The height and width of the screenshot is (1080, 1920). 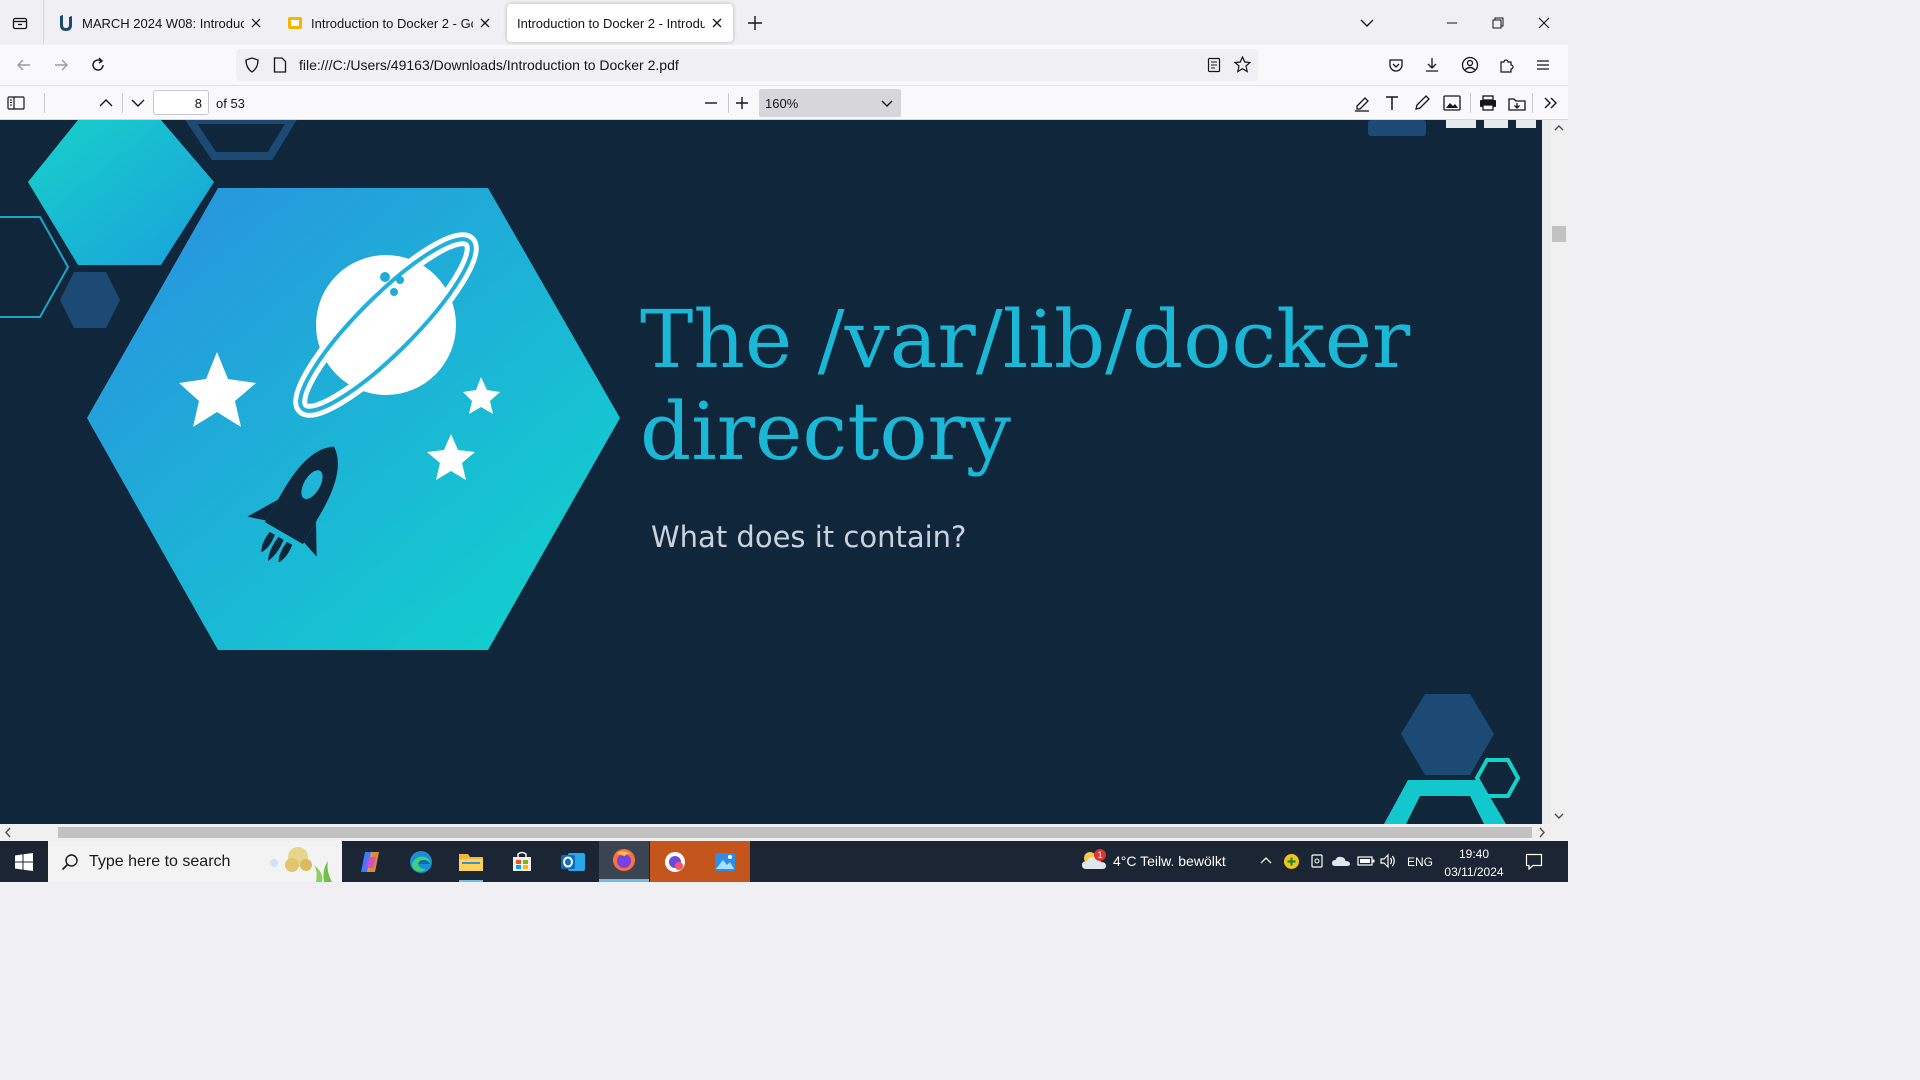 What do you see at coordinates (24, 65) in the screenshot?
I see `back-button` at bounding box center [24, 65].